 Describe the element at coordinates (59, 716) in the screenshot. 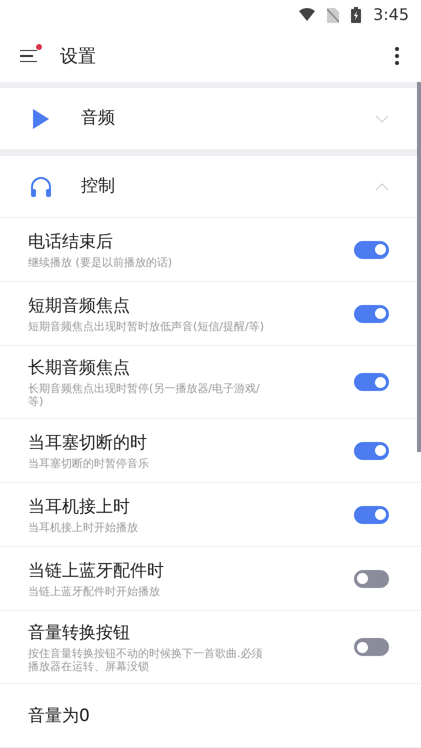

I see `setting-title: 音量为0` at that location.